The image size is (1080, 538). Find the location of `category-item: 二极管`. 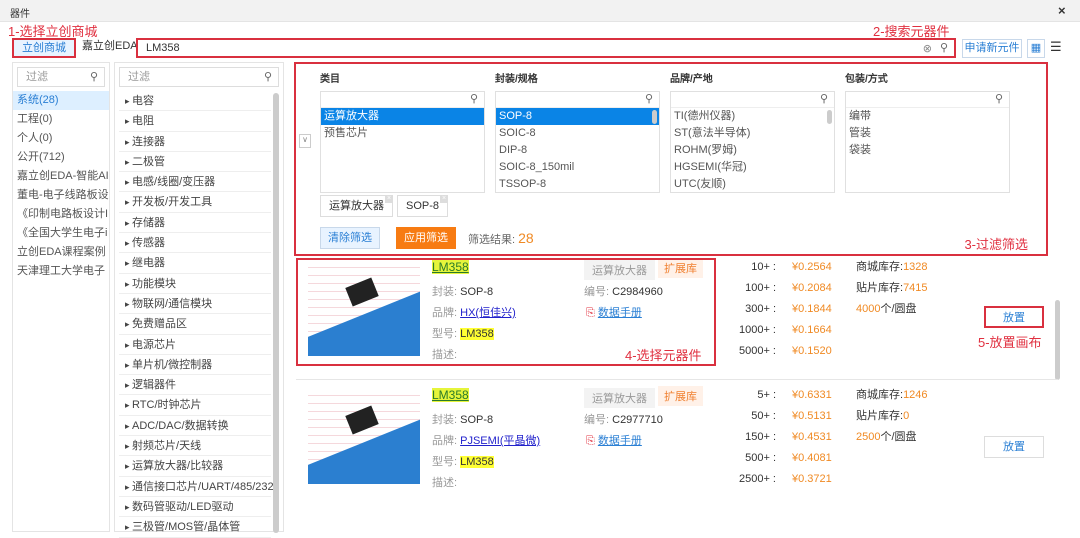

category-item: 二极管 is located at coordinates (195, 162).